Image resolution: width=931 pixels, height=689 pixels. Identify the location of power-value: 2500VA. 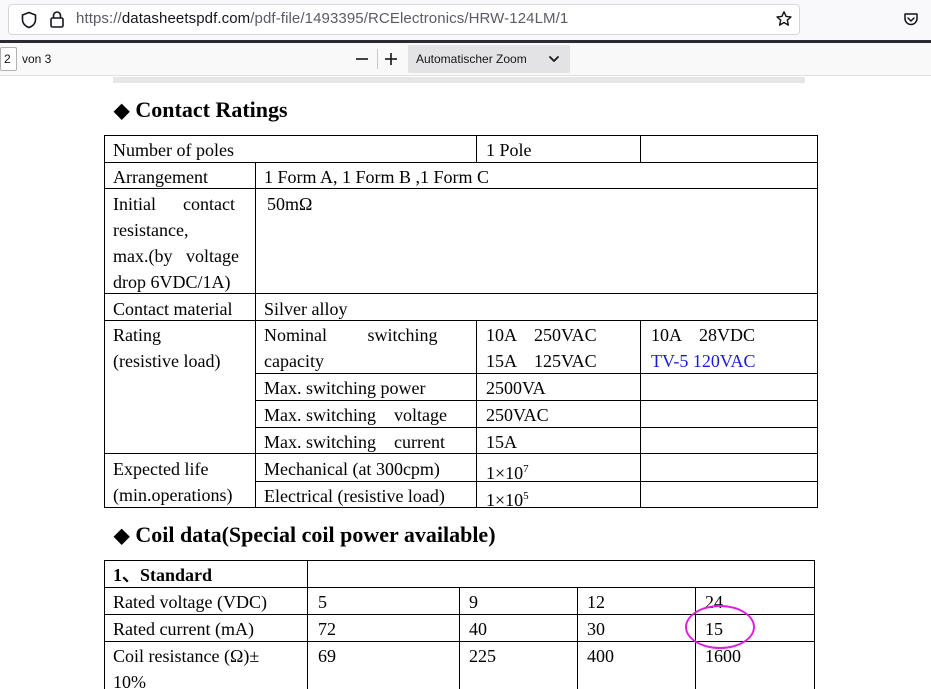
(516, 388).